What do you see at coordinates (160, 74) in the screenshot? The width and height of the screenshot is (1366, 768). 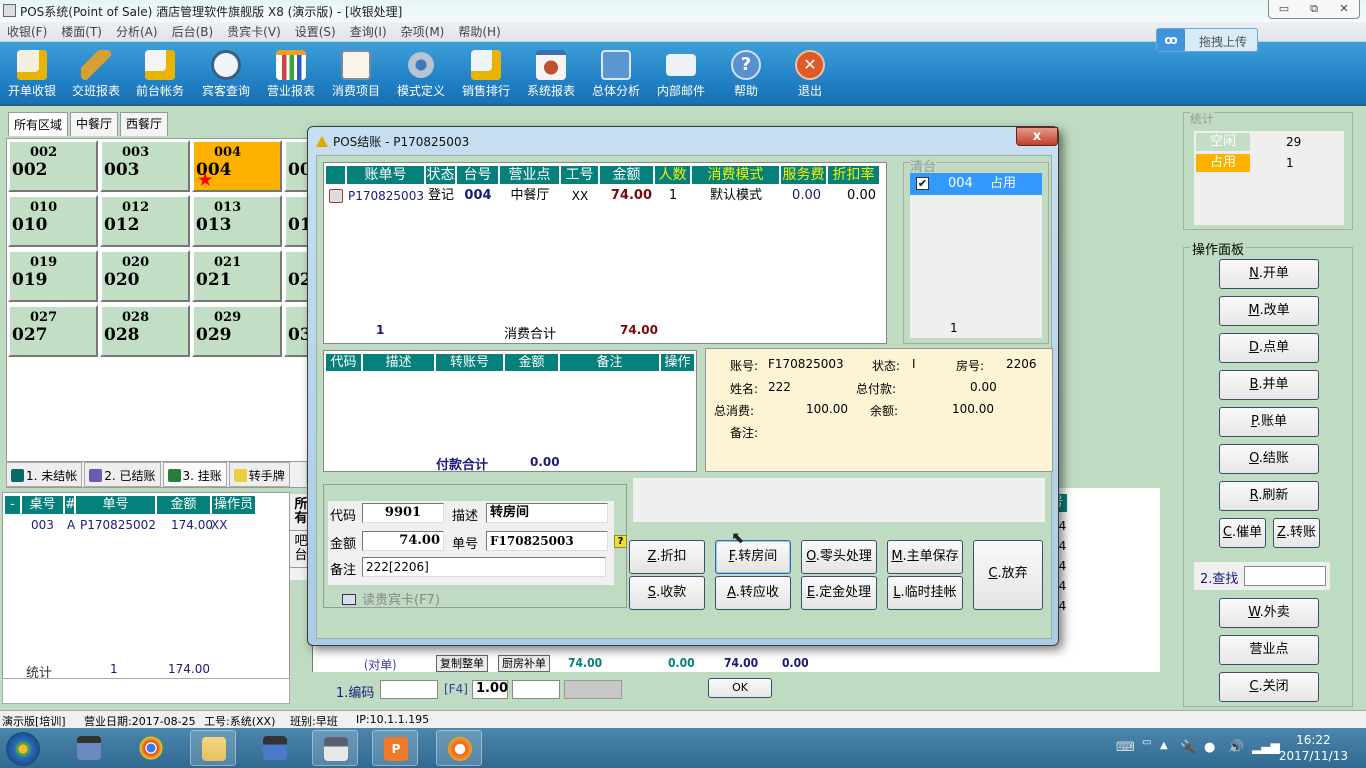 I see `toolbar-front-accounts: 前台帐务` at bounding box center [160, 74].